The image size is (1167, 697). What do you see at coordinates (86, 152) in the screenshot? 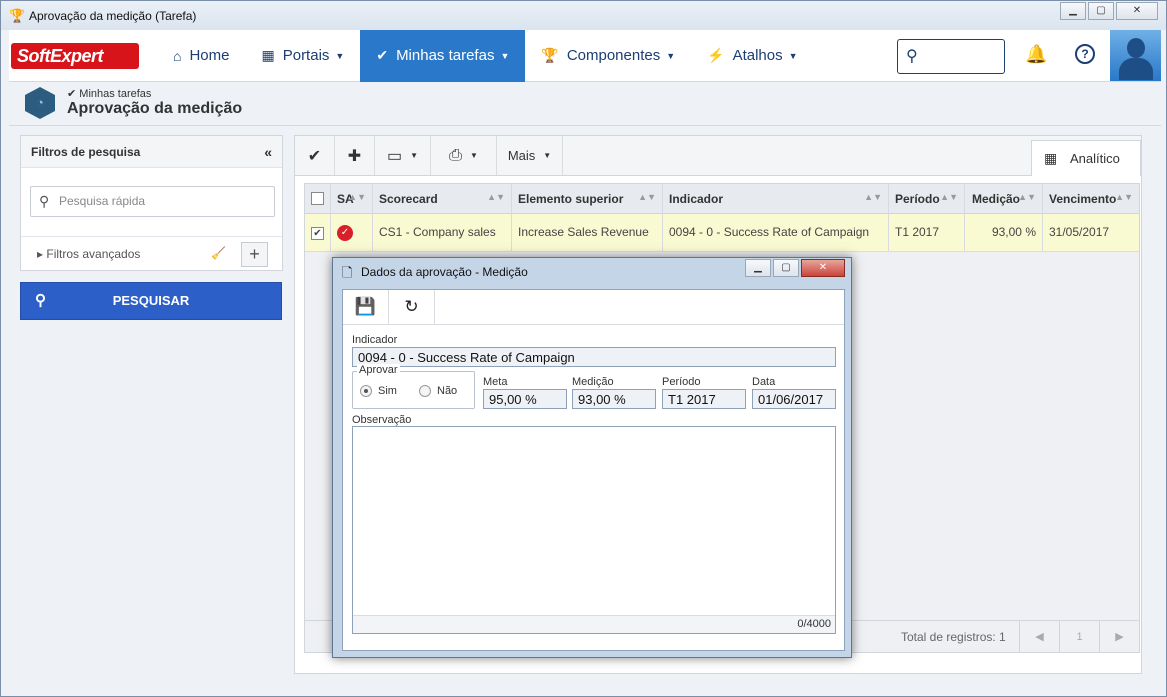
I see `filter-panel-title: Filtros de pesquisa` at bounding box center [86, 152].